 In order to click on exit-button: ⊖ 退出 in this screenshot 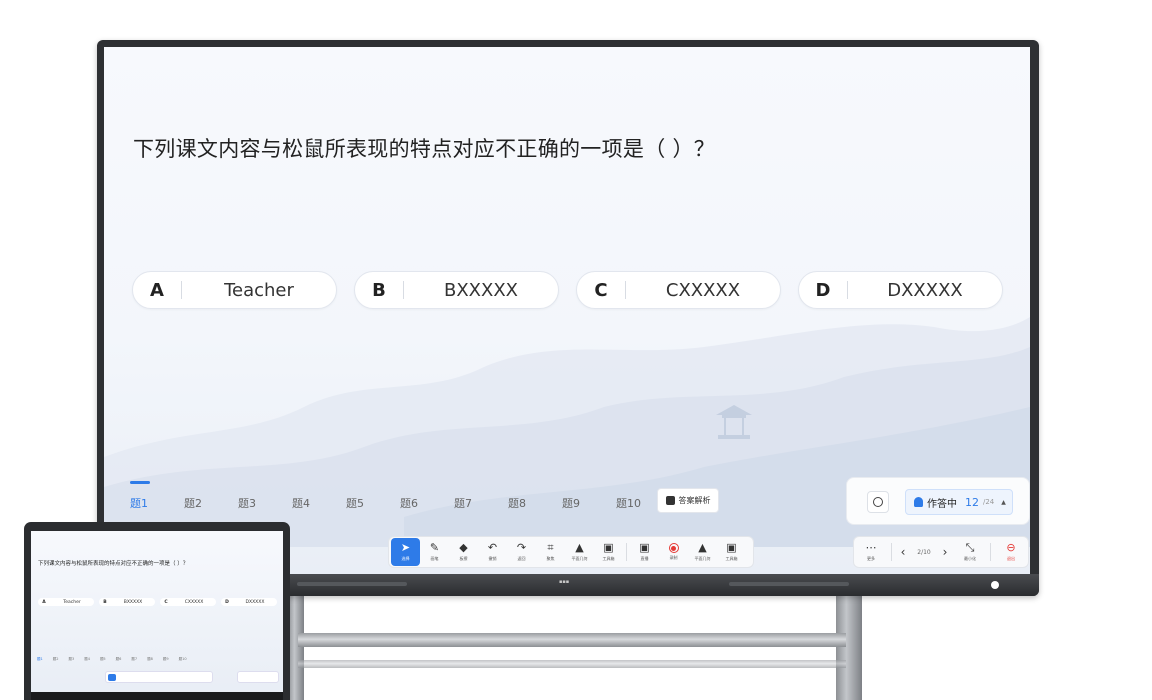, I will do `click(1011, 552)`.